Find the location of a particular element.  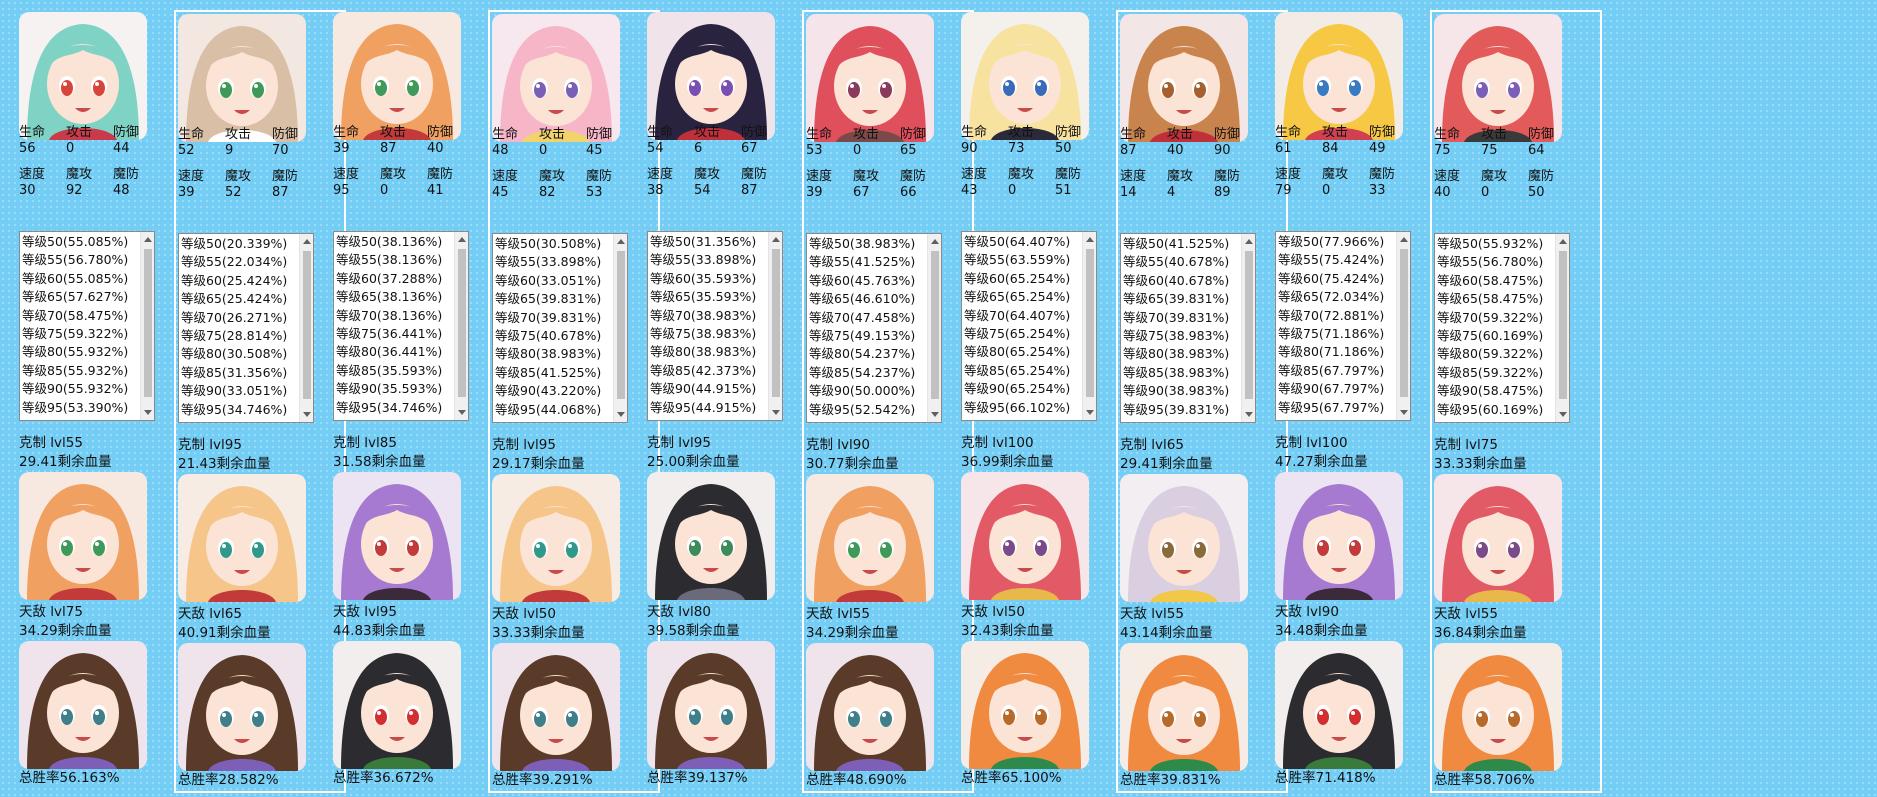

level-winrate-item: 等级65(57.627%) is located at coordinates (75, 297).